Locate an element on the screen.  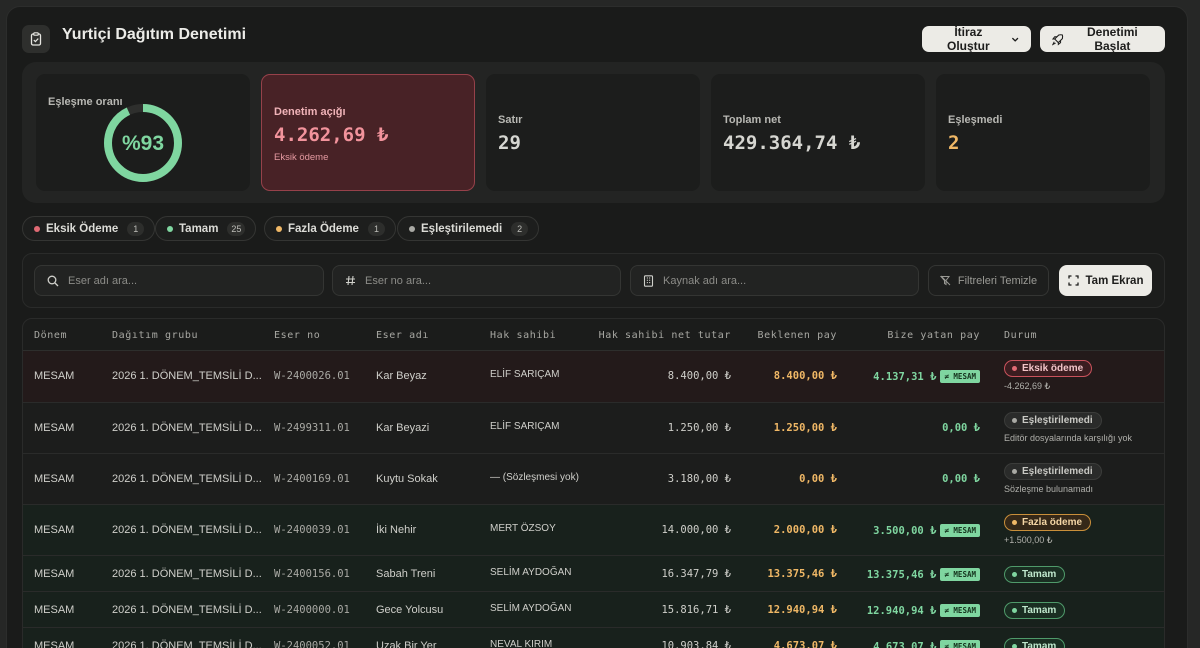
column-header: Eser adı is located at coordinates (402, 335).